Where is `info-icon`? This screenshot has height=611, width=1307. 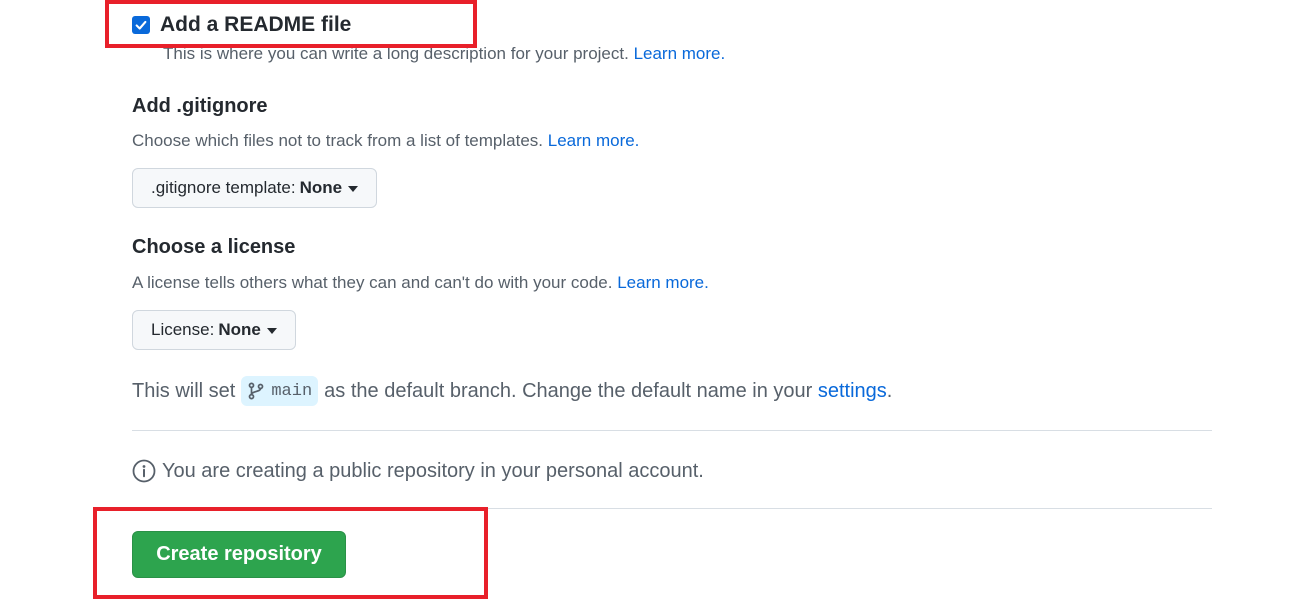
info-icon is located at coordinates (144, 471).